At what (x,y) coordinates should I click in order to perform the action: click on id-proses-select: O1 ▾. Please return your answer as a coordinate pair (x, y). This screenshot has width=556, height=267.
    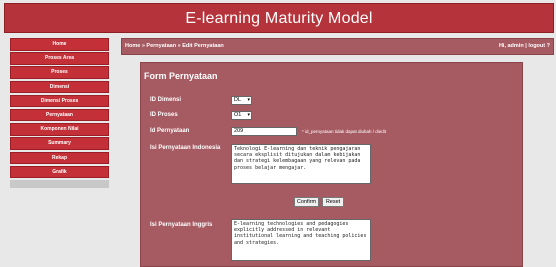
    Looking at the image, I should click on (241, 115).